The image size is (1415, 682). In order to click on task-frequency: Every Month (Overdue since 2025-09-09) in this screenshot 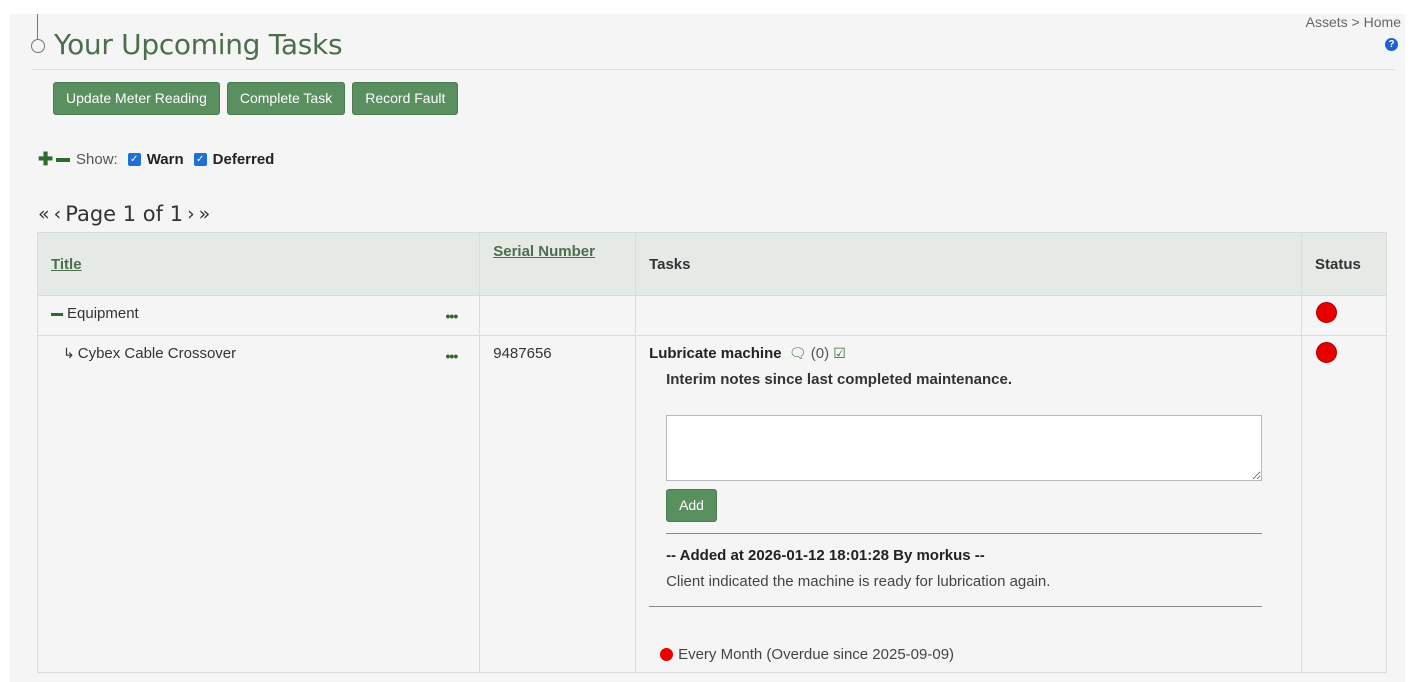, I will do `click(974, 654)`.